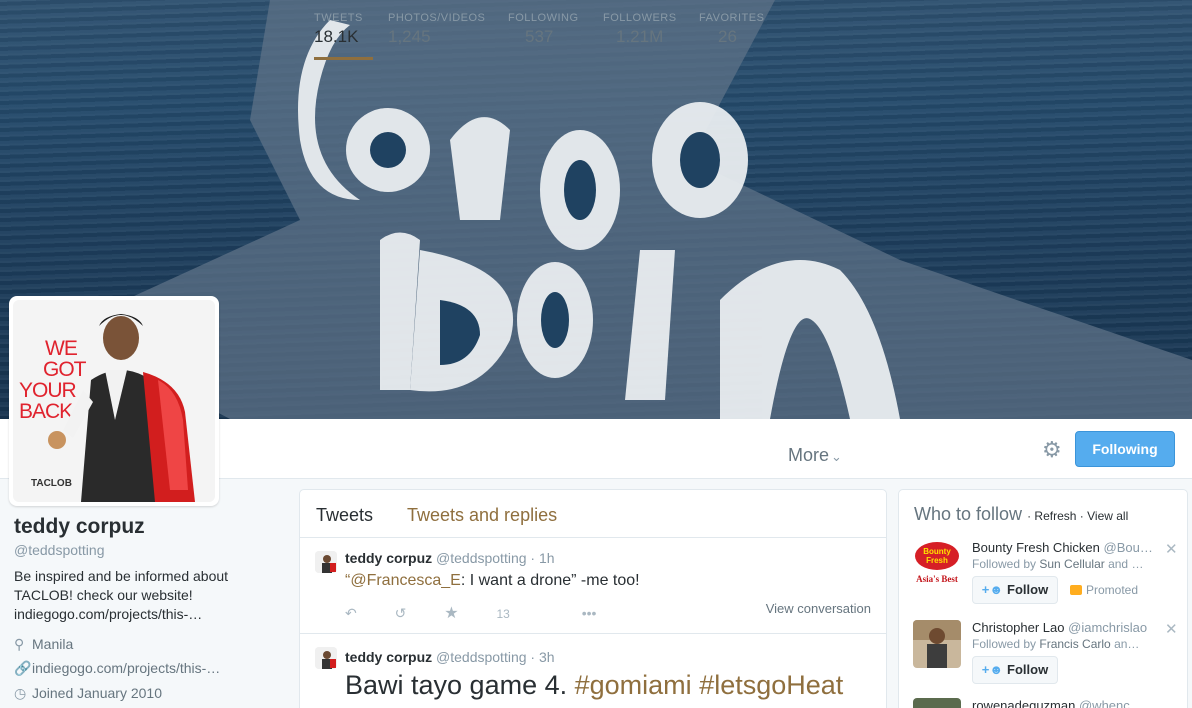 The image size is (1192, 708). What do you see at coordinates (1104, 590) in the screenshot?
I see `promoted-badge: Promoted` at bounding box center [1104, 590].